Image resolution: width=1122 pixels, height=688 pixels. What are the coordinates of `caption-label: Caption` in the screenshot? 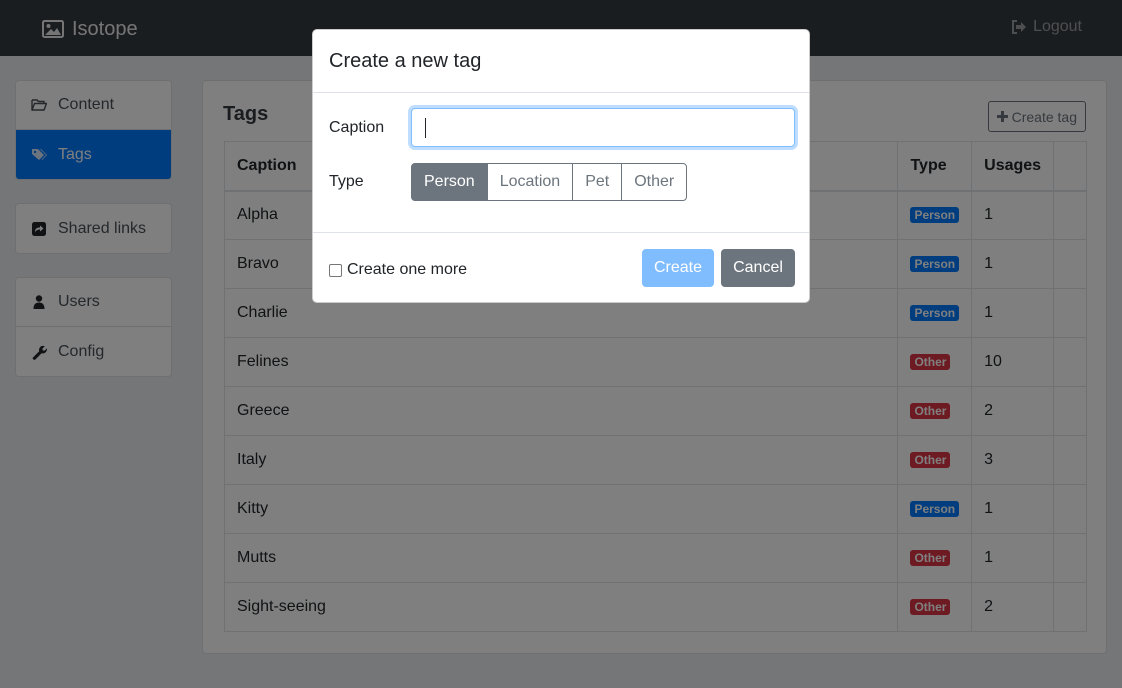 It's located at (357, 127).